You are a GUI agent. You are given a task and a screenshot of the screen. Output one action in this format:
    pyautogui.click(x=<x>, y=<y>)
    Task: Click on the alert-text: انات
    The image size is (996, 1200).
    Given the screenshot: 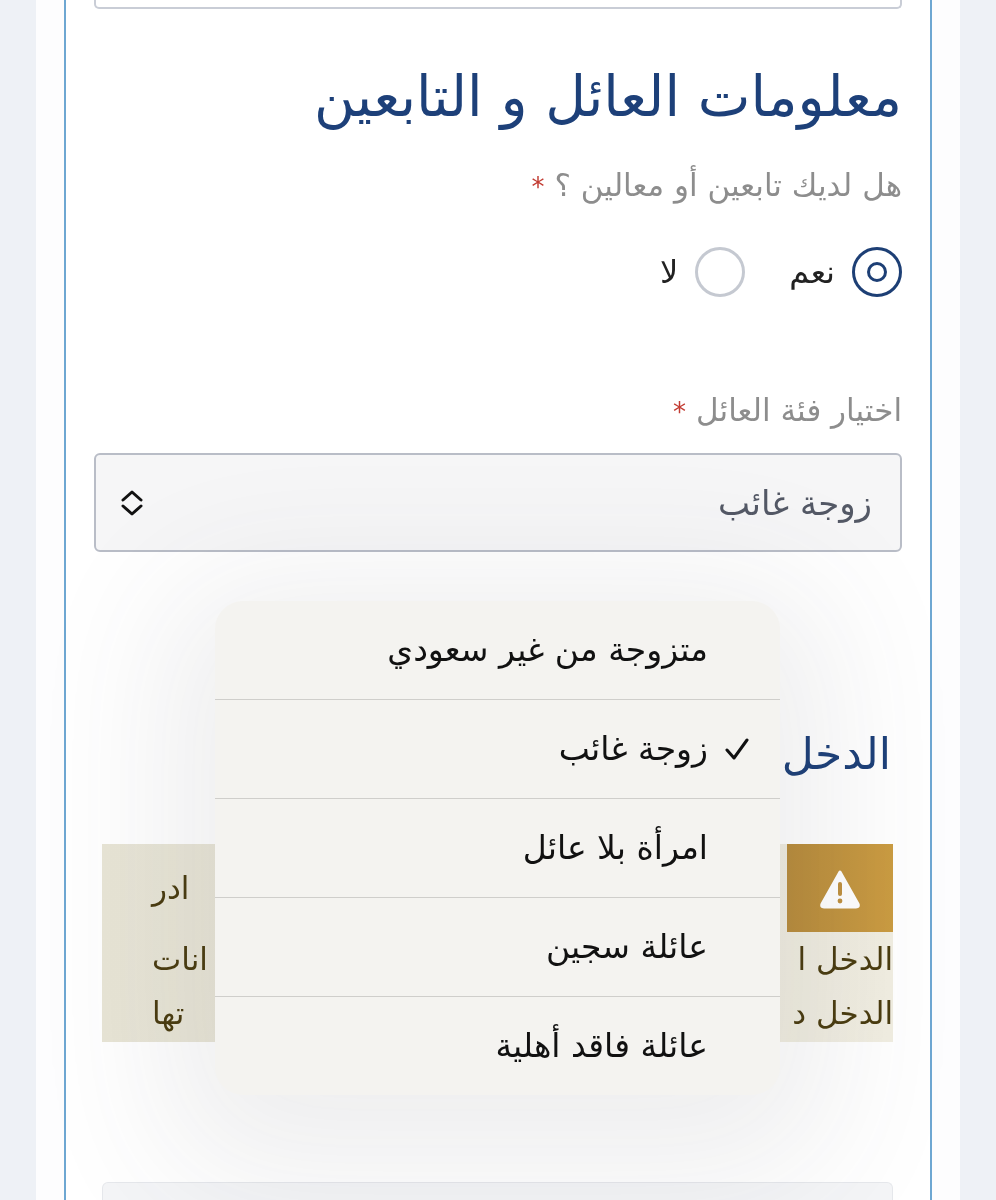 What is the action you would take?
    pyautogui.click(x=180, y=959)
    